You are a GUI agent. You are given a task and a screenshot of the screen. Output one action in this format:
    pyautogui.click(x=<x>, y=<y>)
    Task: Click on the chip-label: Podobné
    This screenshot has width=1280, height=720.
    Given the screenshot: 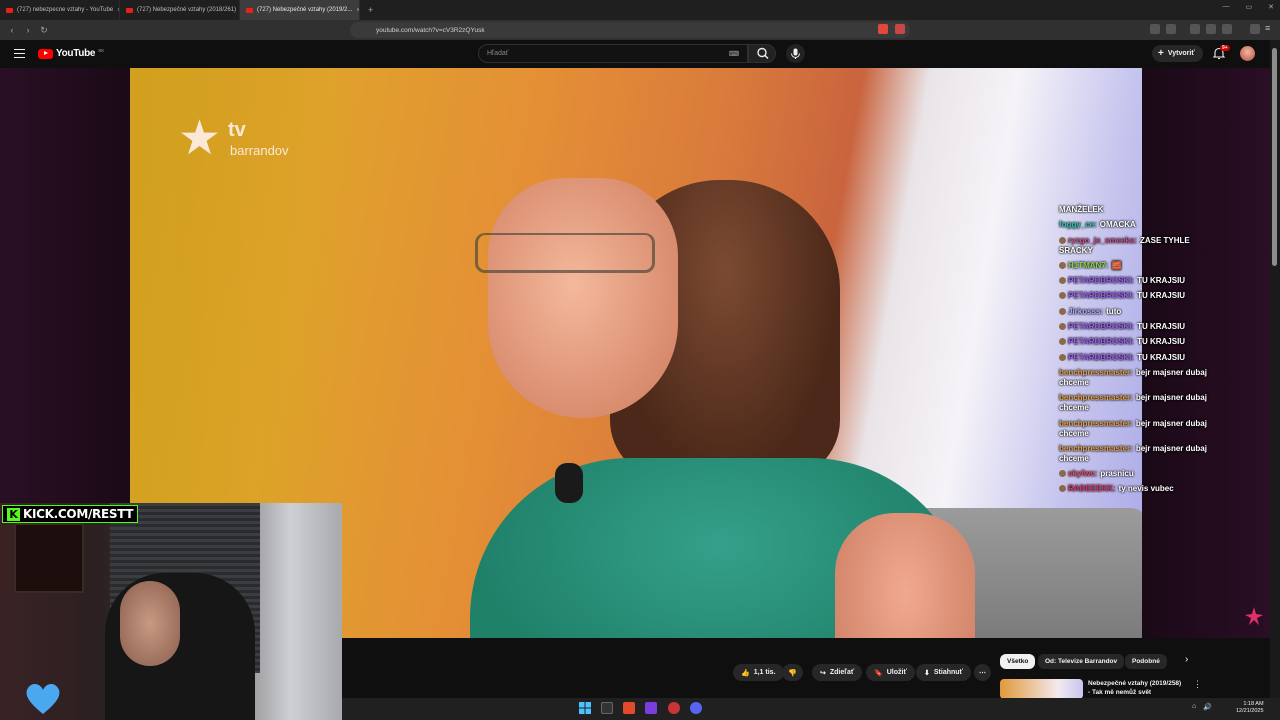 What is the action you would take?
    pyautogui.click(x=1146, y=661)
    